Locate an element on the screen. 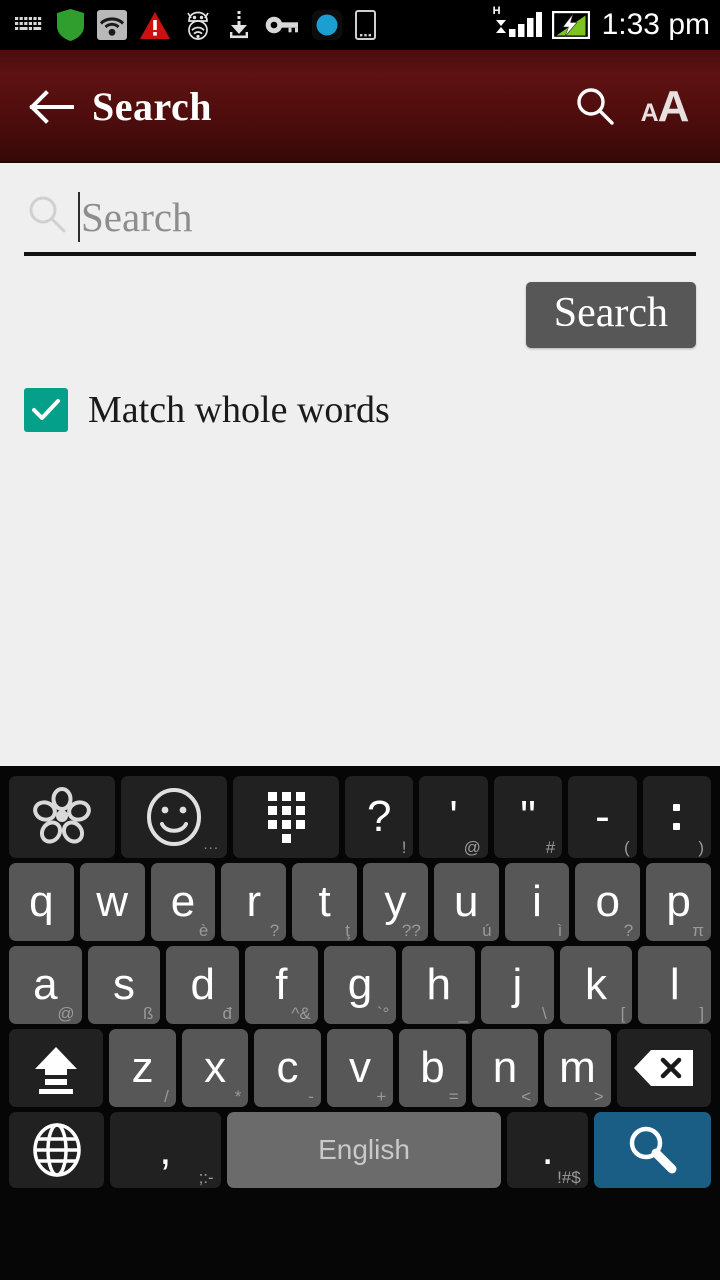 This screenshot has height=1280, width=720. key-label: s is located at coordinates (124, 984).